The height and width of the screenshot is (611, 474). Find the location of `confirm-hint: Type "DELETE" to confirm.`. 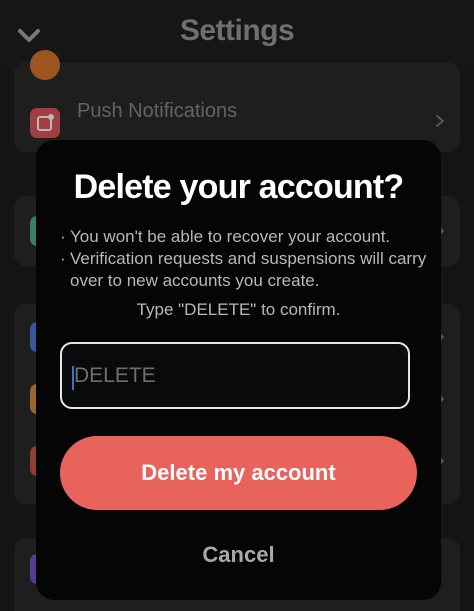

confirm-hint: Type "DELETE" to confirm. is located at coordinates (238, 309).